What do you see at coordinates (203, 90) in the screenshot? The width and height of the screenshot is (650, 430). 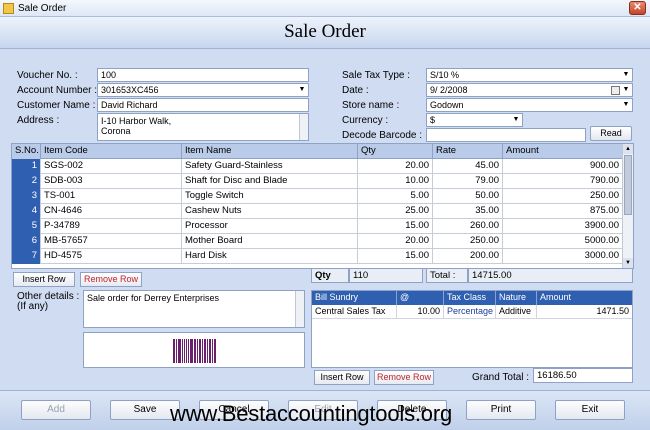 I see `account-select: 301653XC456 ▼` at bounding box center [203, 90].